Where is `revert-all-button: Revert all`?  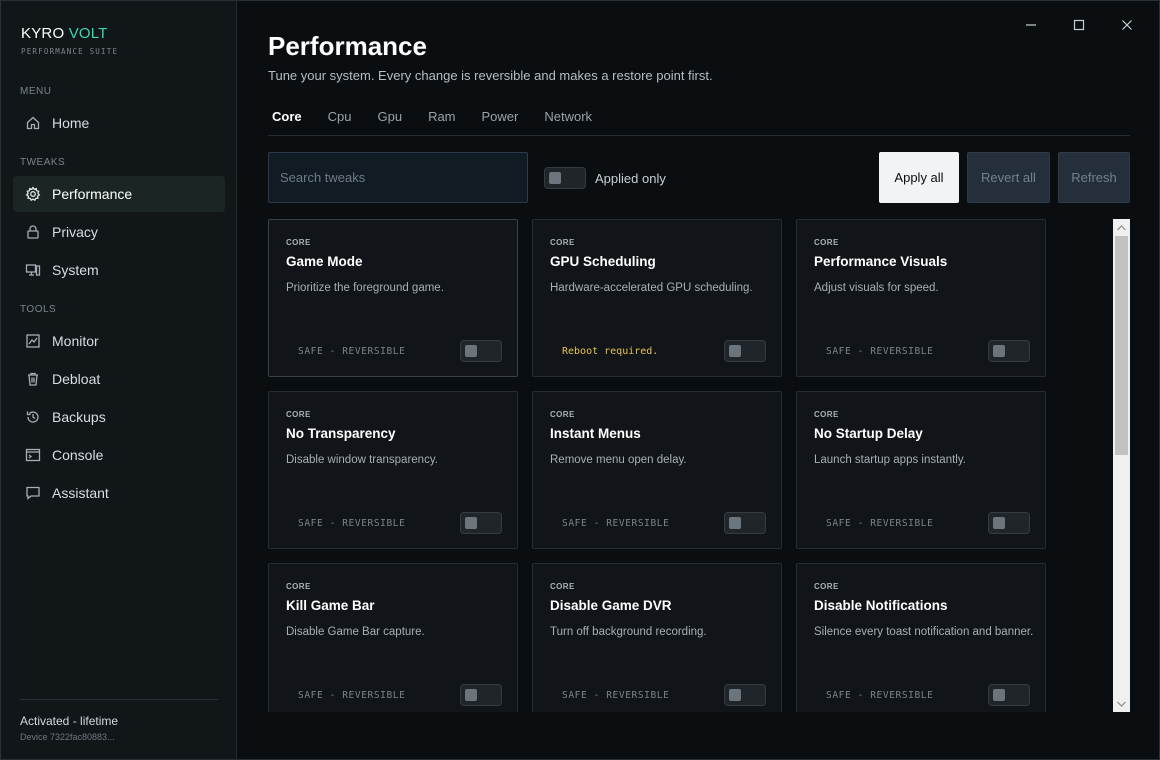
revert-all-button: Revert all is located at coordinates (1008, 177).